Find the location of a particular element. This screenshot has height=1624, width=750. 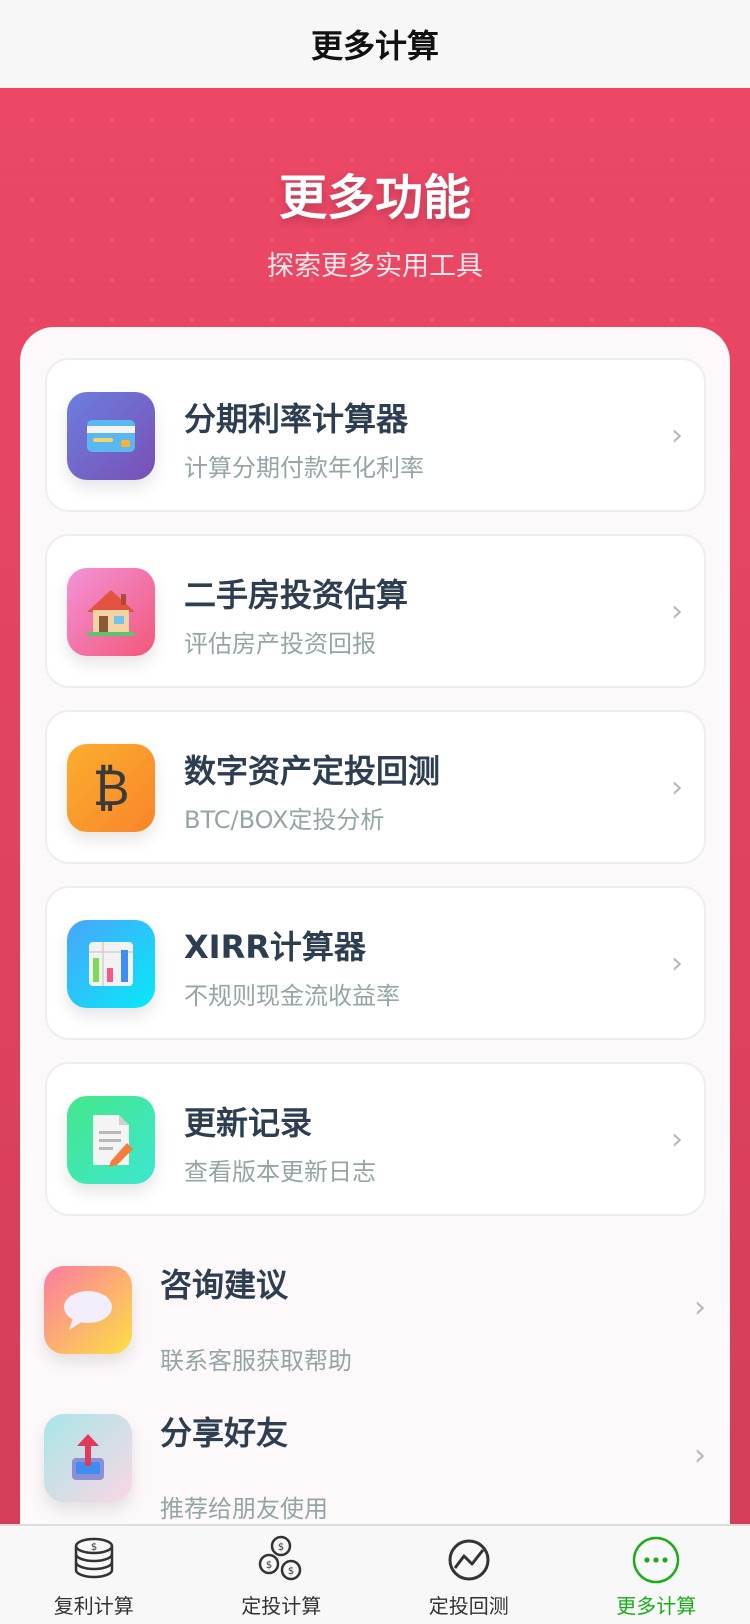

card-title: 数字资产定投回测 is located at coordinates (312, 771).